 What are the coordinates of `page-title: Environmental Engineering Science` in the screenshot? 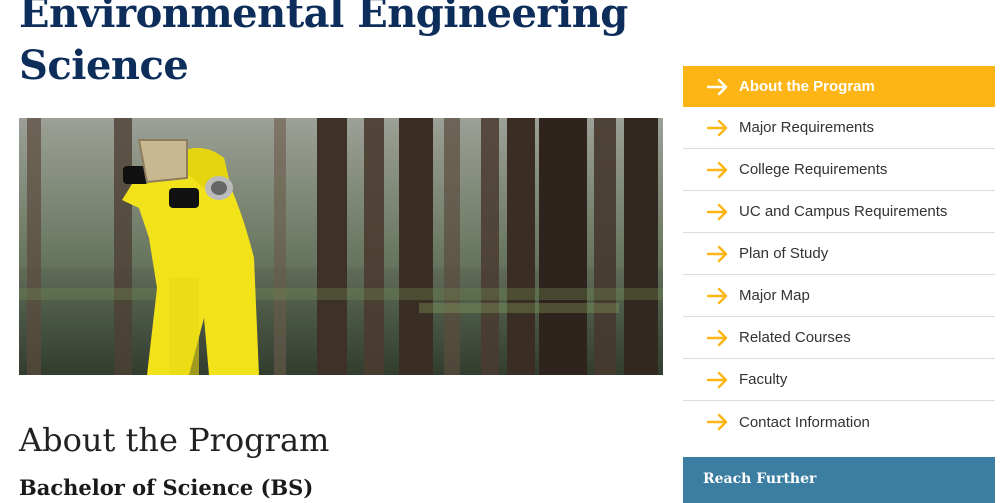 It's located at (323, 44).